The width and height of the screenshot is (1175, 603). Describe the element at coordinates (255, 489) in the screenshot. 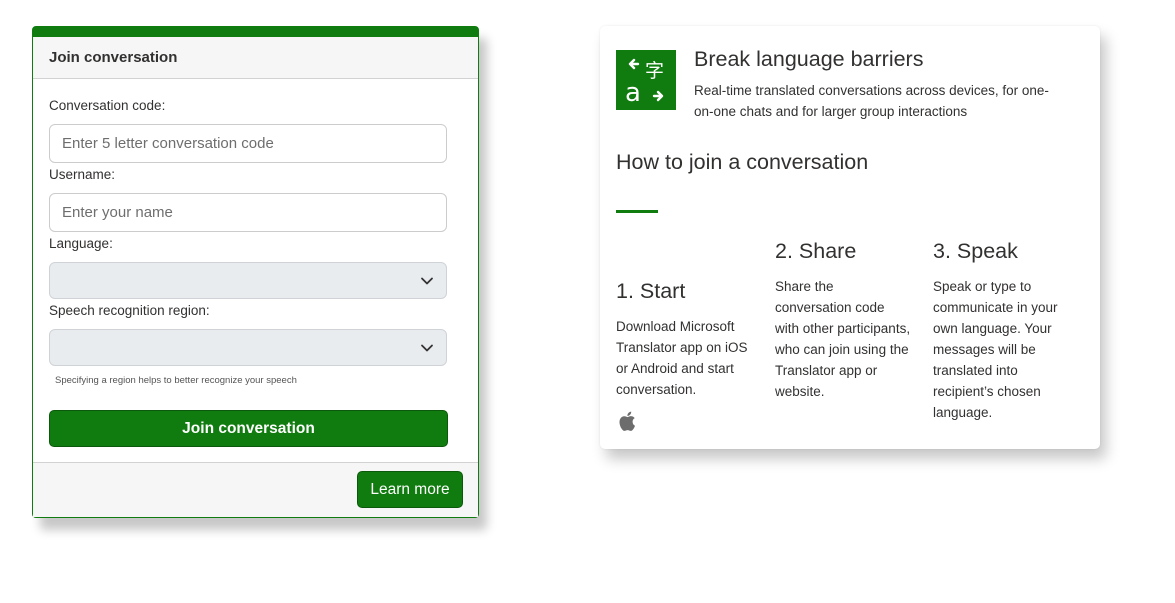

I see `join-card-footer: Learn more` at that location.